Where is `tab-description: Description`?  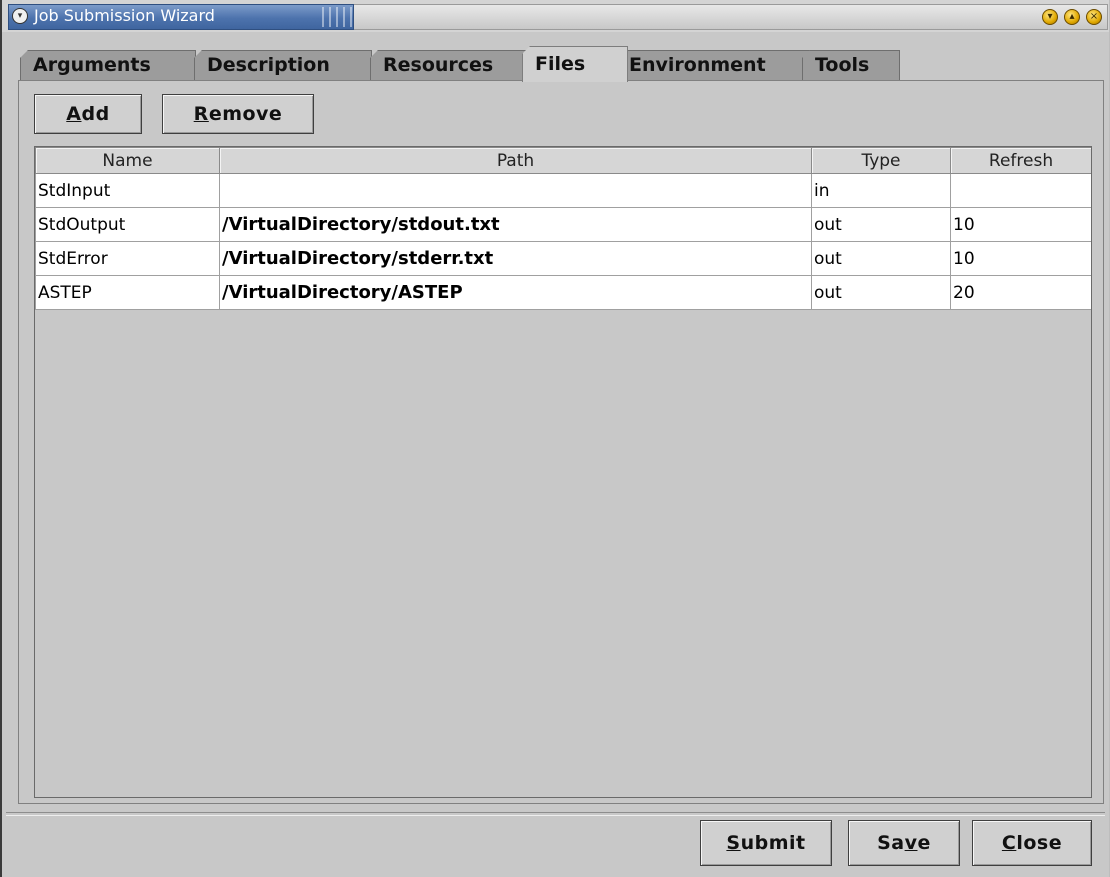
tab-description: Description is located at coordinates (283, 65).